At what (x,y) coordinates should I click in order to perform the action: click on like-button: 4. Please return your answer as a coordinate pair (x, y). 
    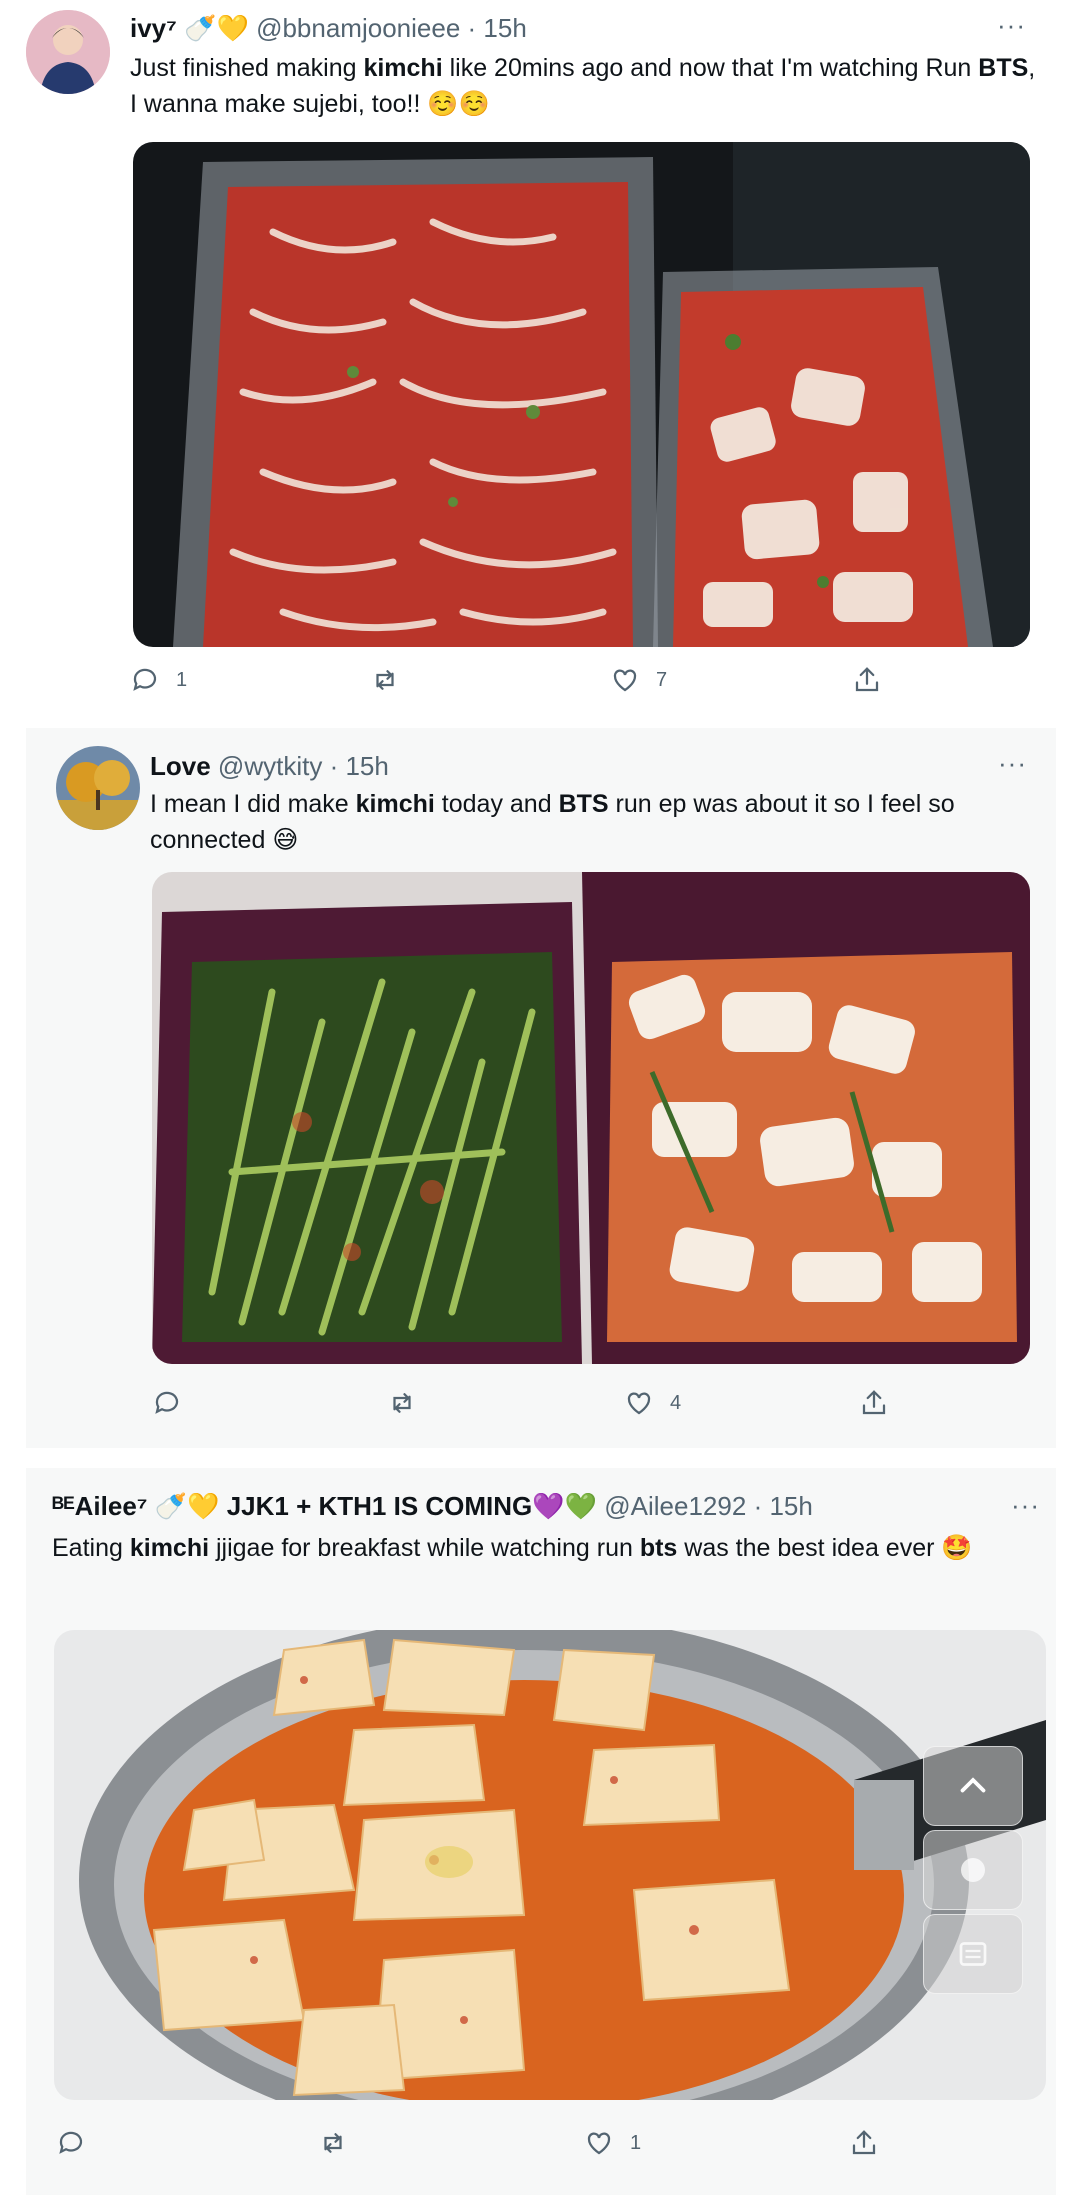
    Looking at the image, I should click on (652, 1403).